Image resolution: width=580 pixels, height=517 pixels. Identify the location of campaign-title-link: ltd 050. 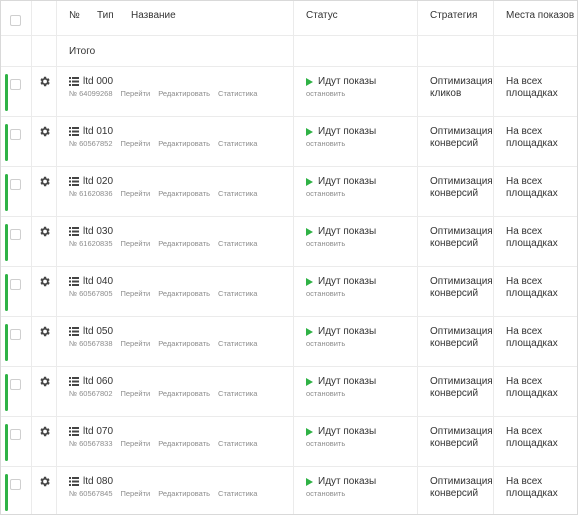
(98, 331).